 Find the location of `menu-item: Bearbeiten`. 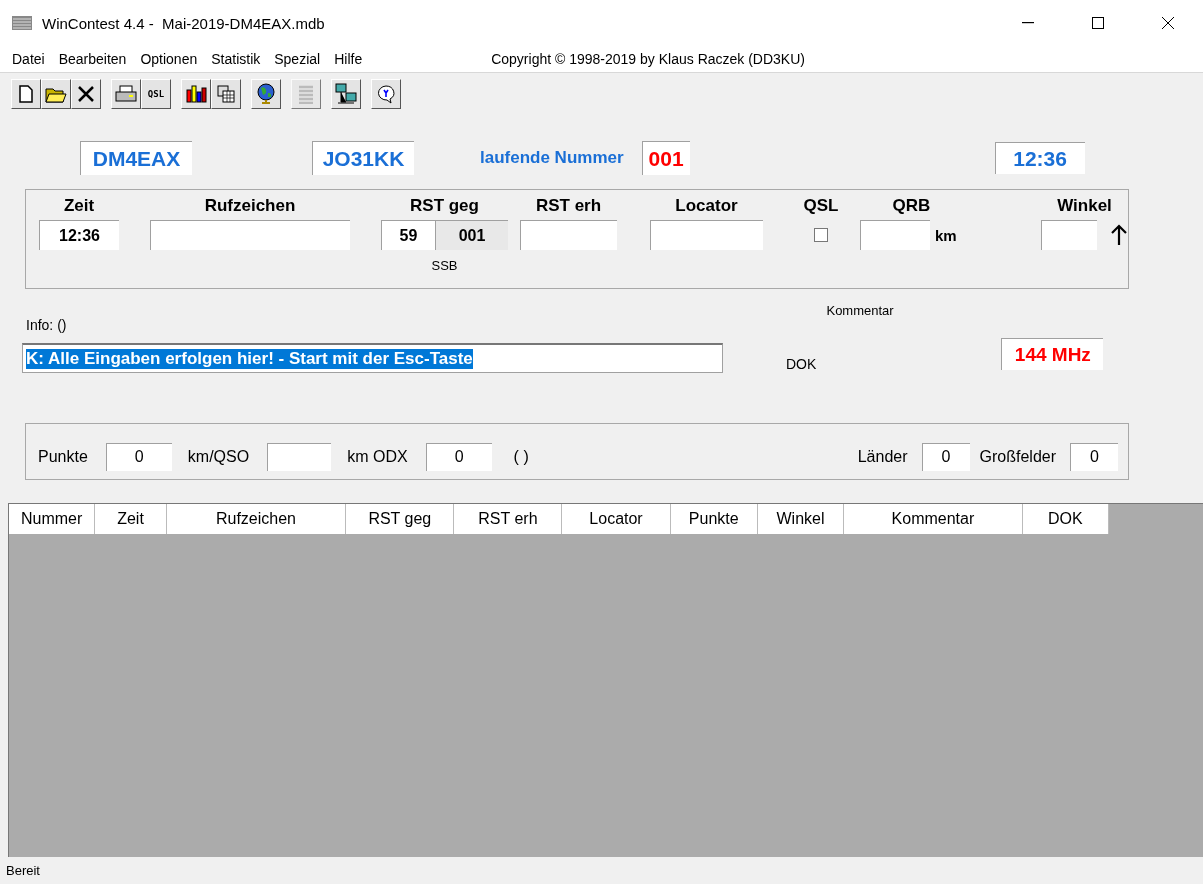

menu-item: Bearbeiten is located at coordinates (92, 59).